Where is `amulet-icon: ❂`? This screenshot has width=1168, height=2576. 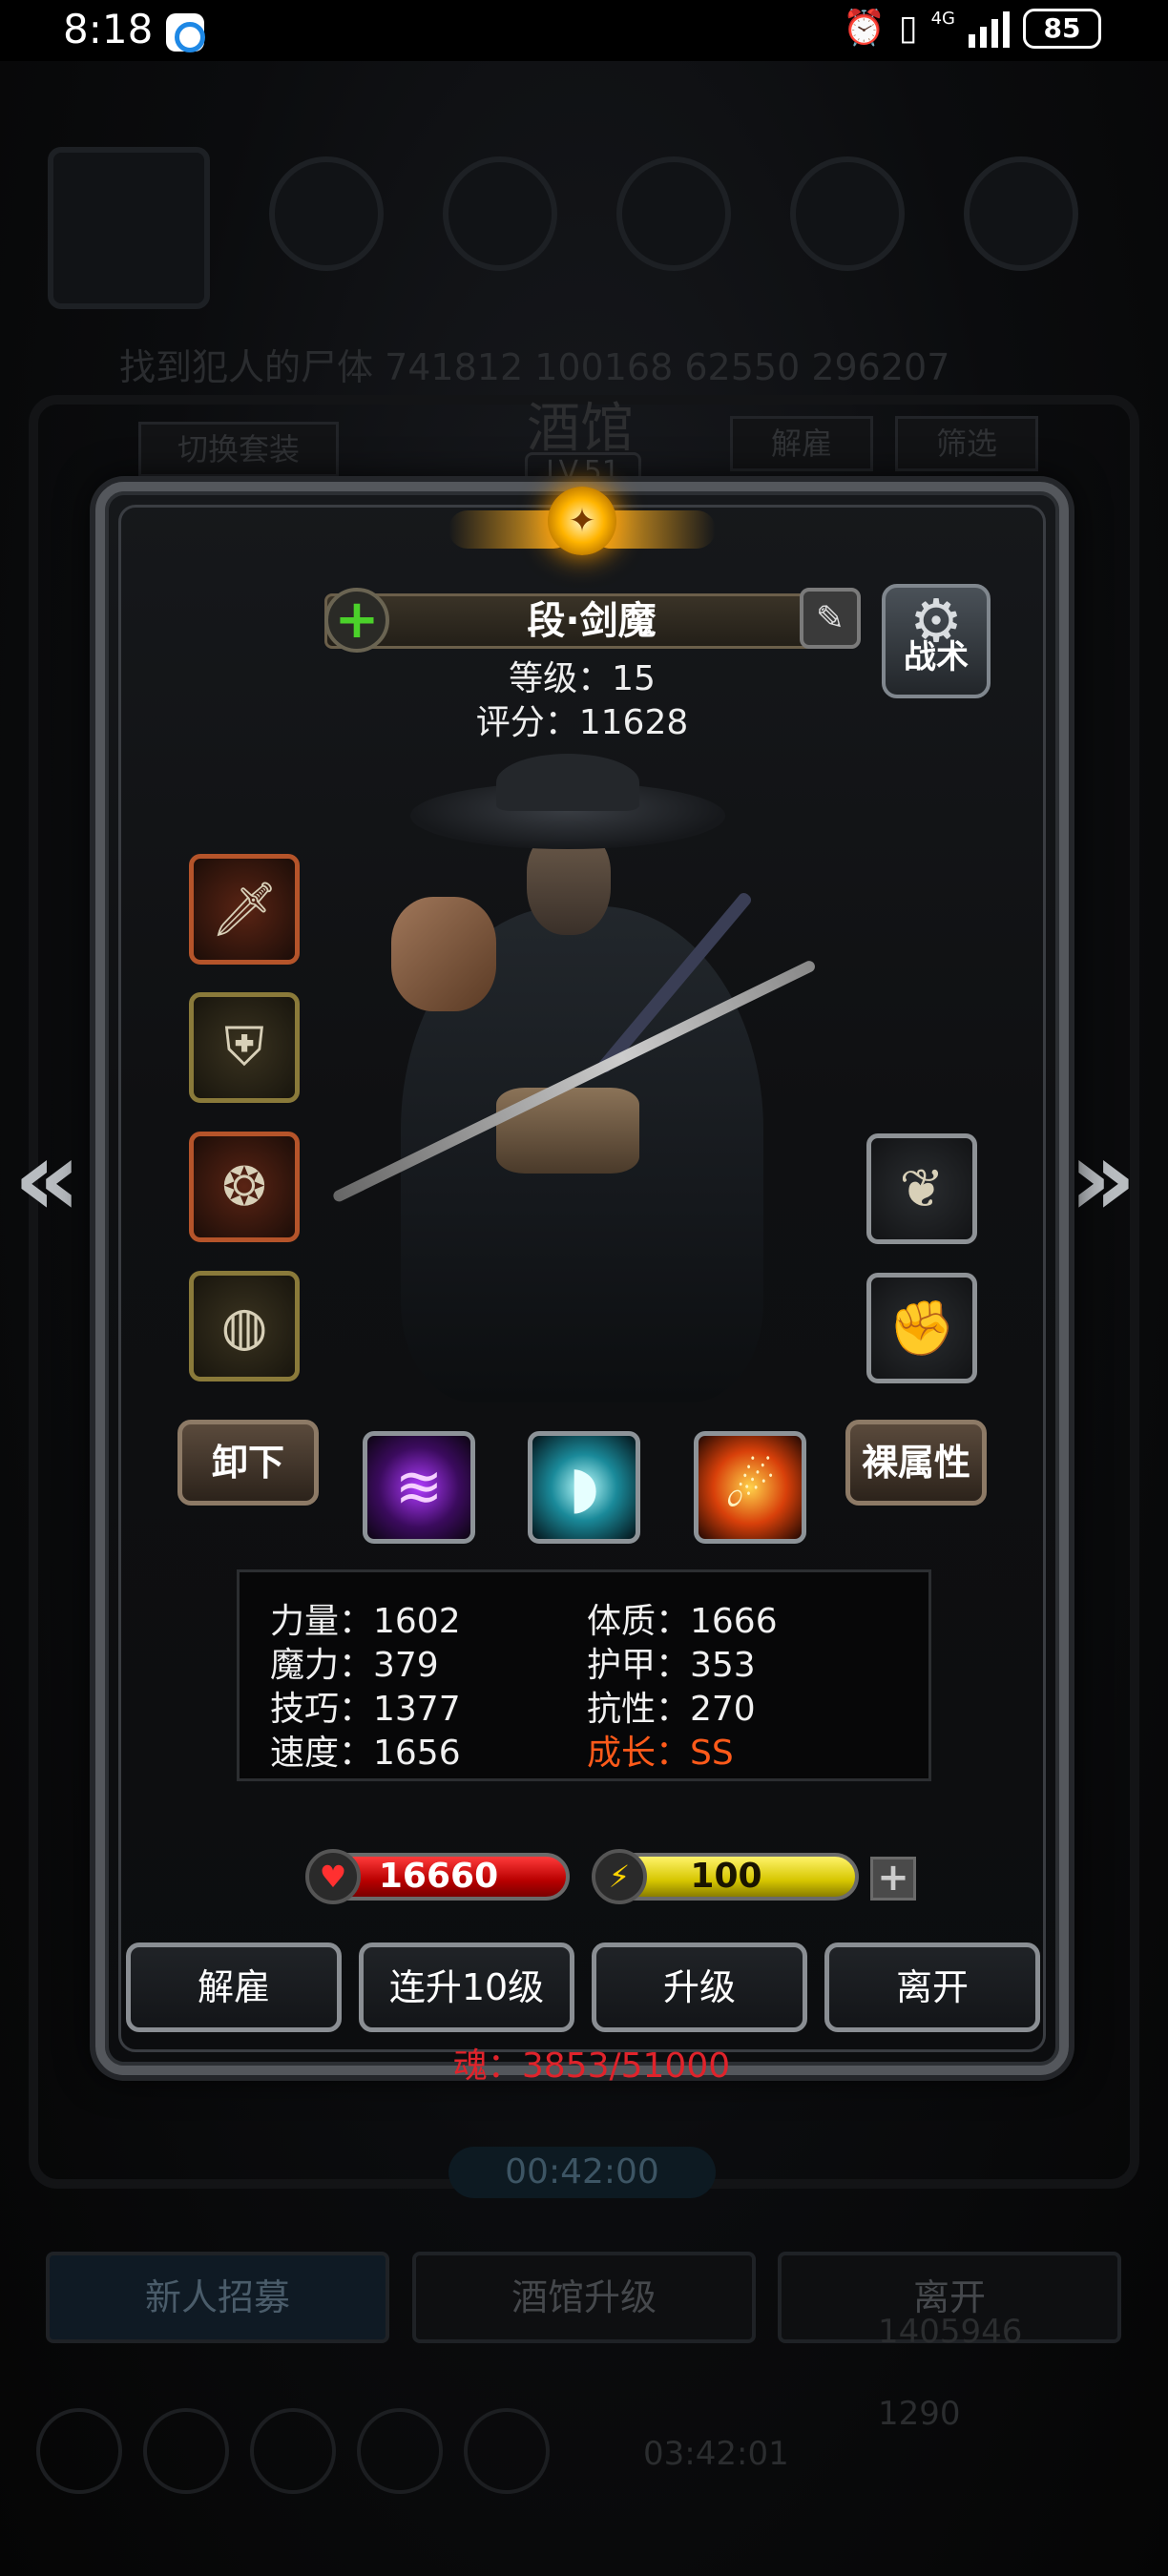
amulet-icon: ❂ is located at coordinates (244, 1186).